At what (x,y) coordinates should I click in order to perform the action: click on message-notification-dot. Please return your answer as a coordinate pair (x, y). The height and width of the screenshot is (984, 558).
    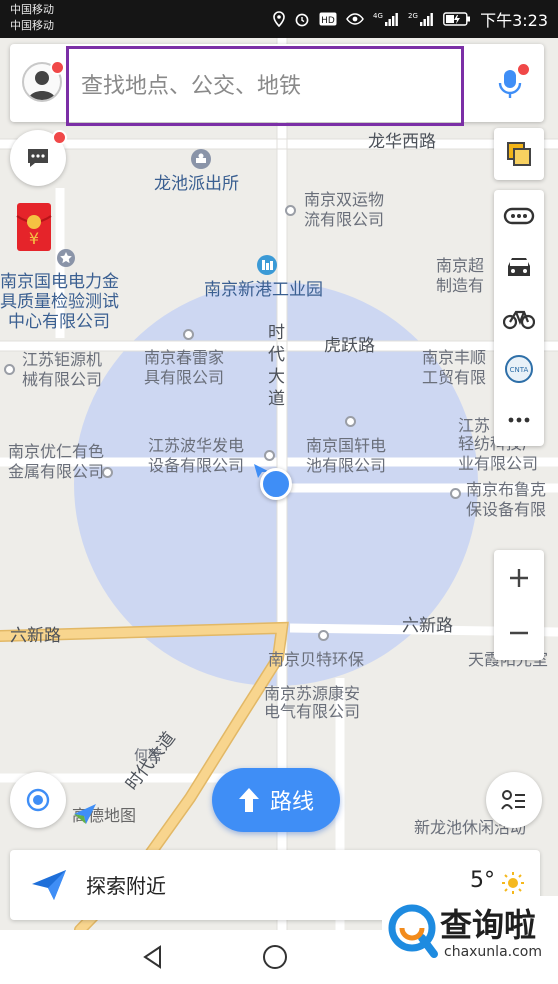
    Looking at the image, I should click on (59, 137).